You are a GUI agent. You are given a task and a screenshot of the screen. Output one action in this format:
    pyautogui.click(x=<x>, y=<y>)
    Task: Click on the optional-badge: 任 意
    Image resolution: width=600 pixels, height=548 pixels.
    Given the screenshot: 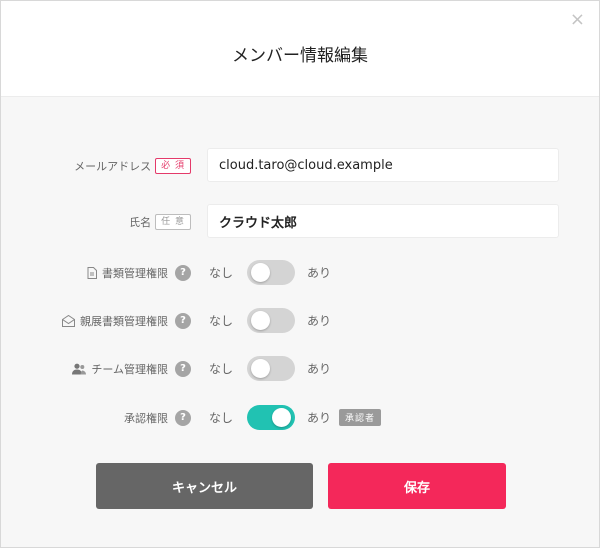 What is the action you would take?
    pyautogui.click(x=173, y=222)
    